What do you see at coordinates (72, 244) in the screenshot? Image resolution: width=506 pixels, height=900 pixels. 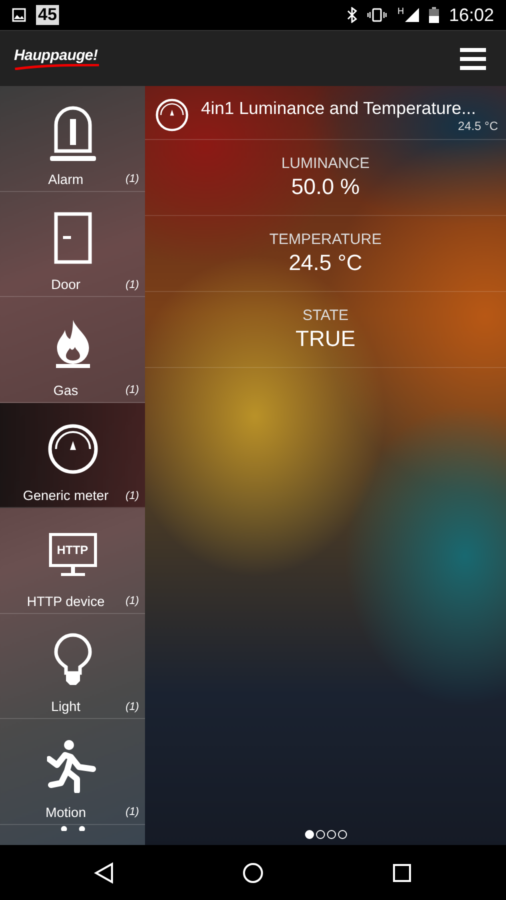 I see `sidebar-item: Door (1)` at bounding box center [72, 244].